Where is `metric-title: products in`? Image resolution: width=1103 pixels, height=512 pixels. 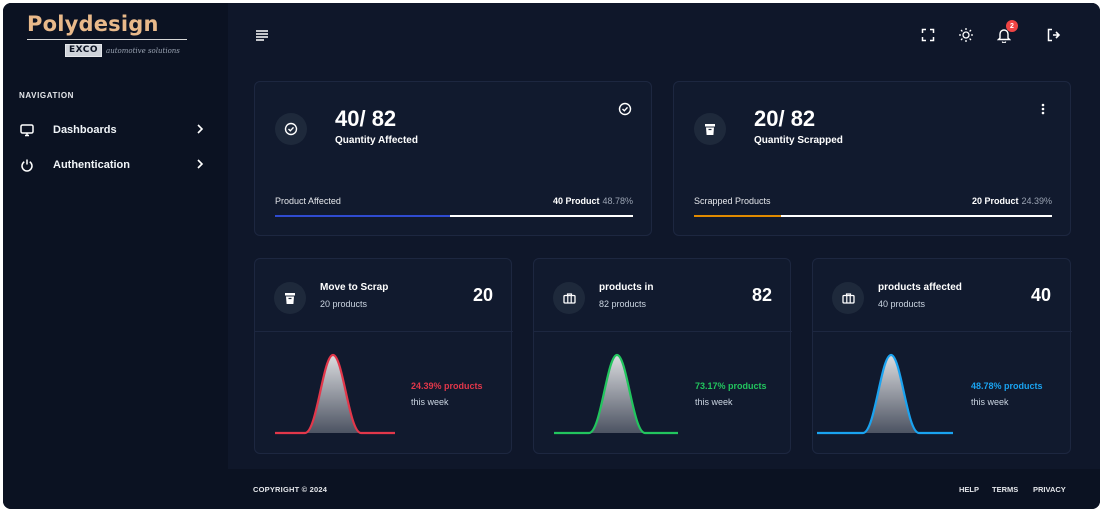 metric-title: products in is located at coordinates (626, 287).